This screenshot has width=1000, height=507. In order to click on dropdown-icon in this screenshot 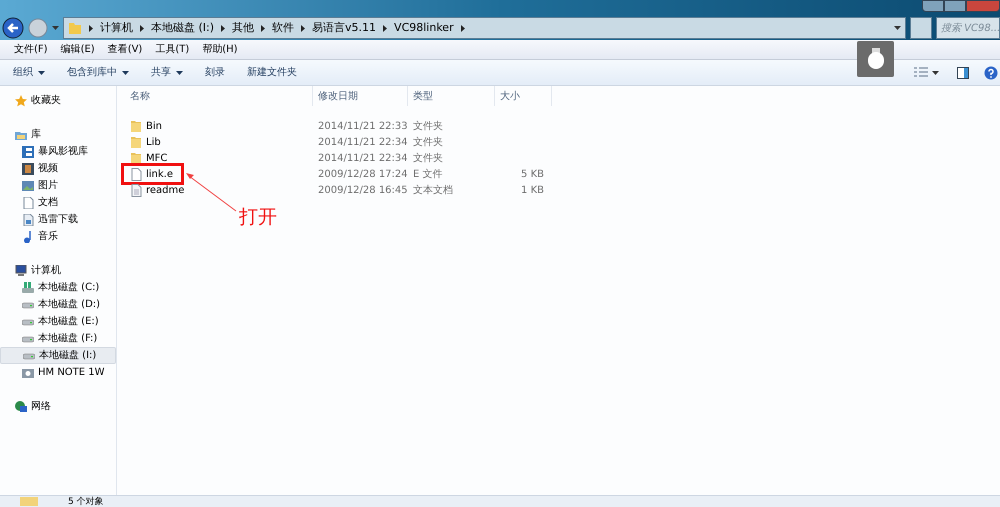, I will do `click(897, 28)`.